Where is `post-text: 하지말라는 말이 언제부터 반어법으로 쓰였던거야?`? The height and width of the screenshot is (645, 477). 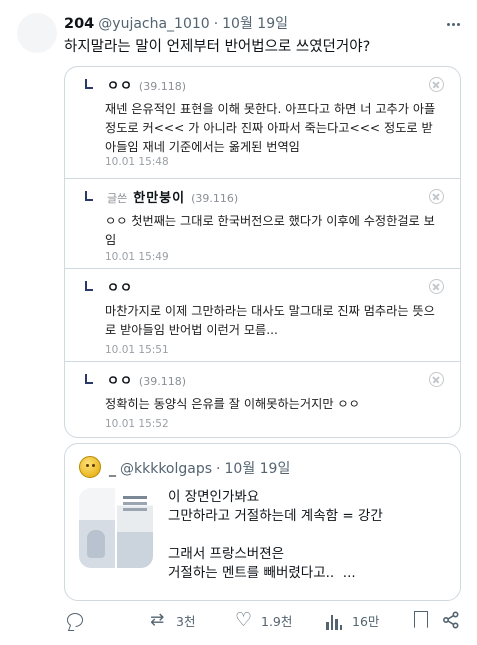
post-text: 하지말라는 말이 언제부터 반어법으로 쓰였던거야? is located at coordinates (217, 47).